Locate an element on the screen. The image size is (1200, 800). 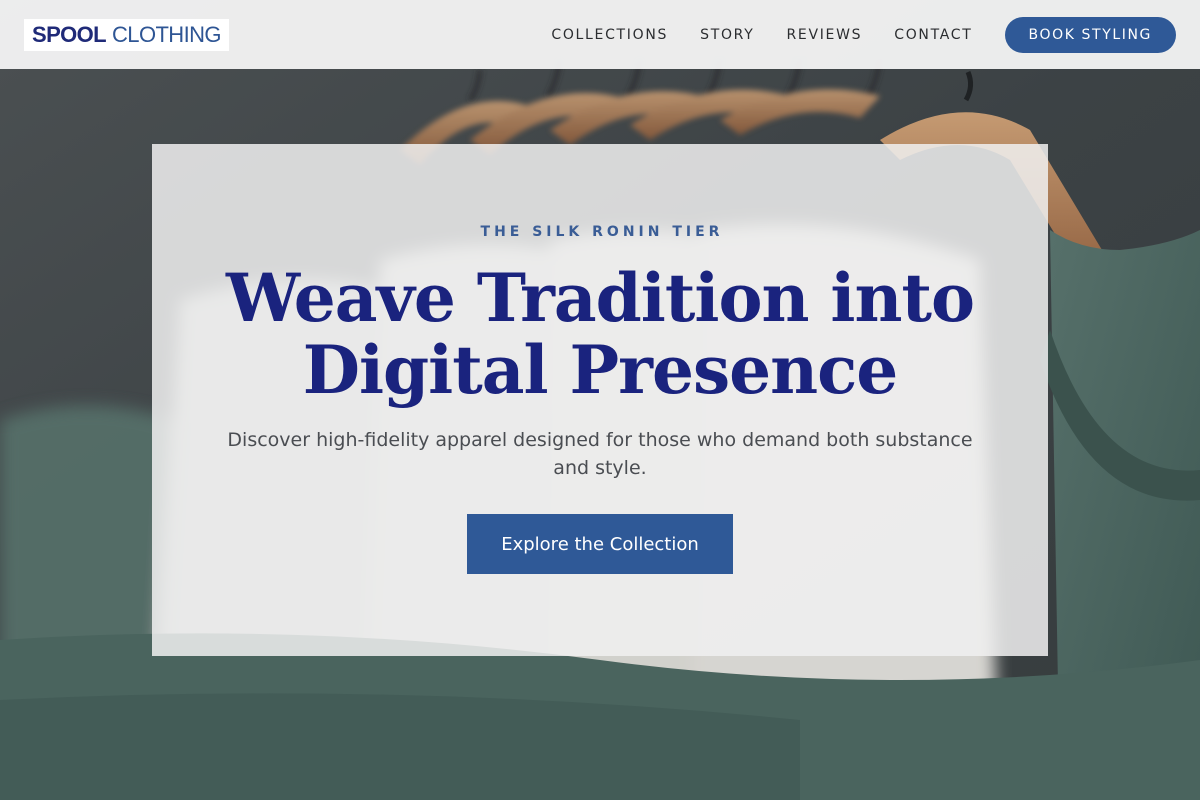
nav-link-story: STORY is located at coordinates (727, 35).